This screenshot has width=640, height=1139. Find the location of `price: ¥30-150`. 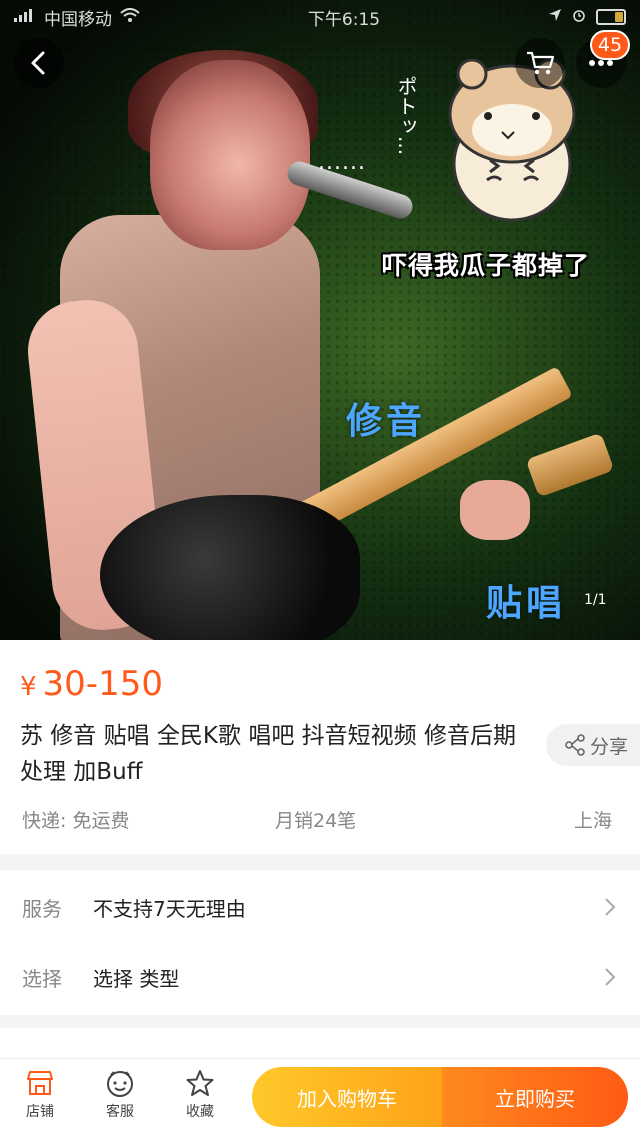

price: ¥30-150 is located at coordinates (91, 684).